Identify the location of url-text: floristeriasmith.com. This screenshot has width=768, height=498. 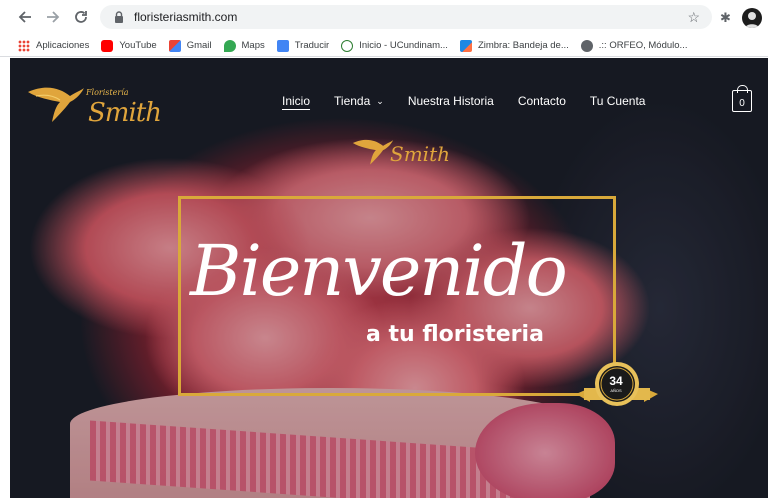
(186, 17).